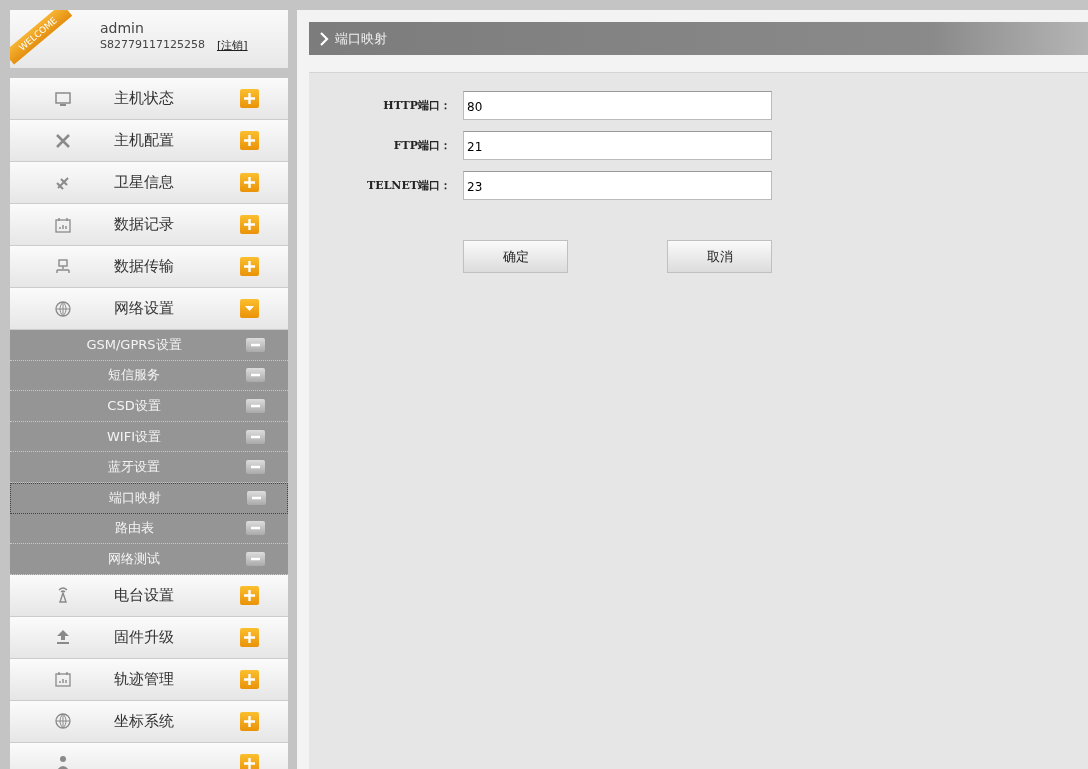 Image resolution: width=1088 pixels, height=769 pixels. What do you see at coordinates (408, 185) in the screenshot?
I see `field-label: TELNET端口：` at bounding box center [408, 185].